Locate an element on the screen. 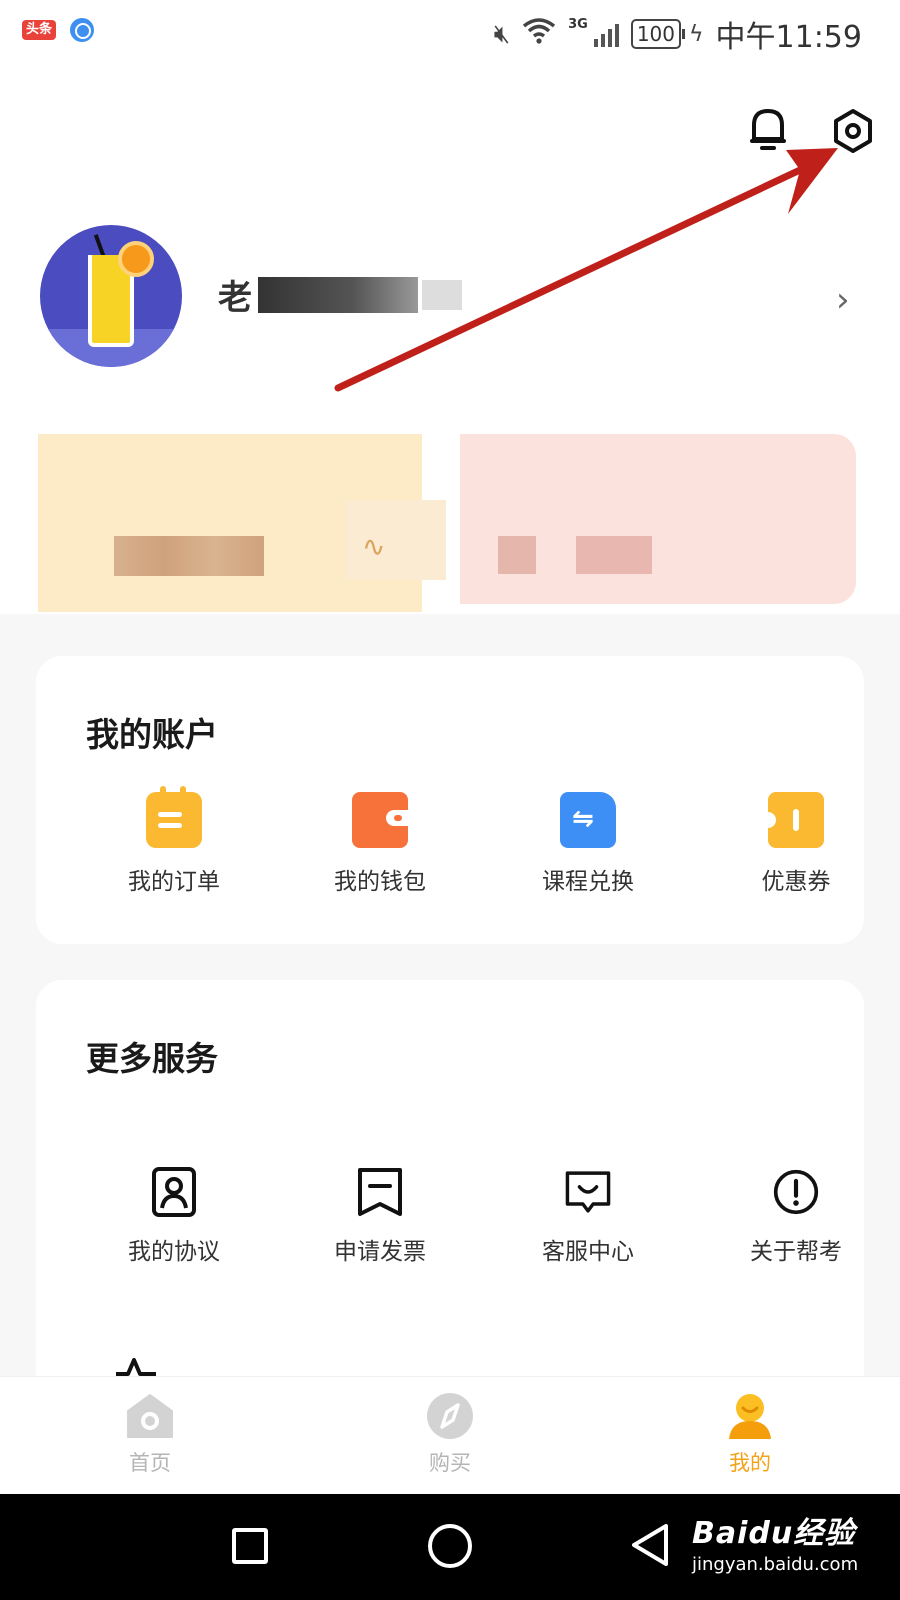 This screenshot has height=1600, width=900. apply-invoice-item: 申请发票 is located at coordinates (380, 1216).